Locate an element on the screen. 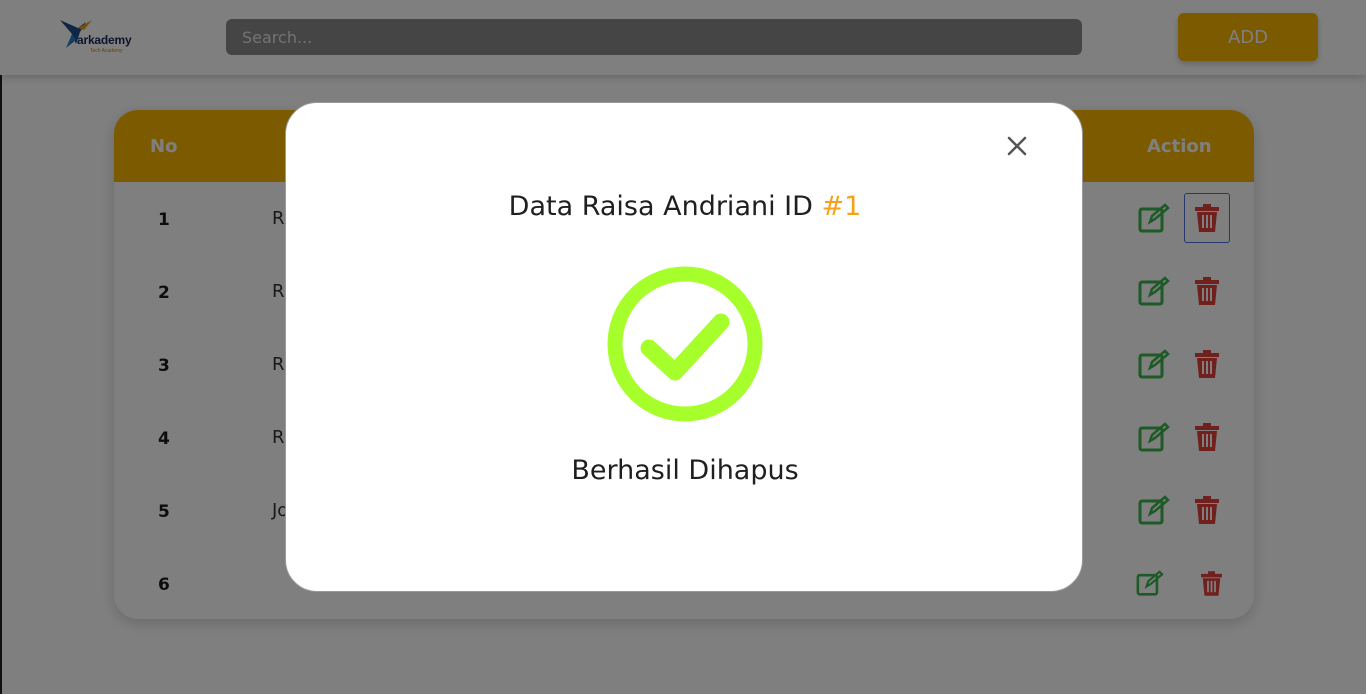 The image size is (1366, 694). close-icon is located at coordinates (1017, 146).